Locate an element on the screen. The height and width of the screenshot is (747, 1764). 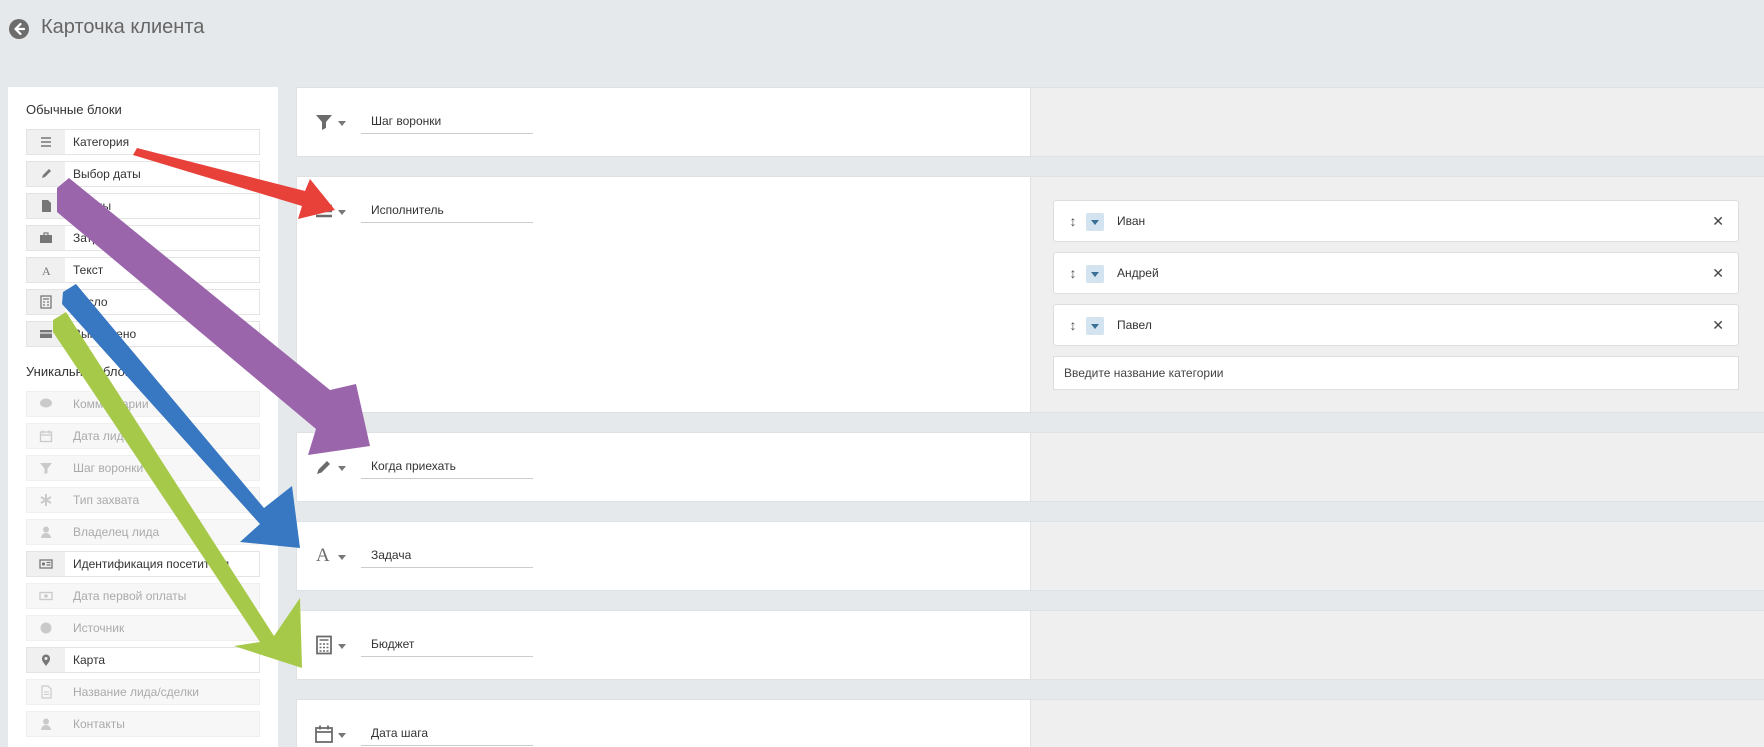
palette-item-label: Комментарии is located at coordinates (111, 404).